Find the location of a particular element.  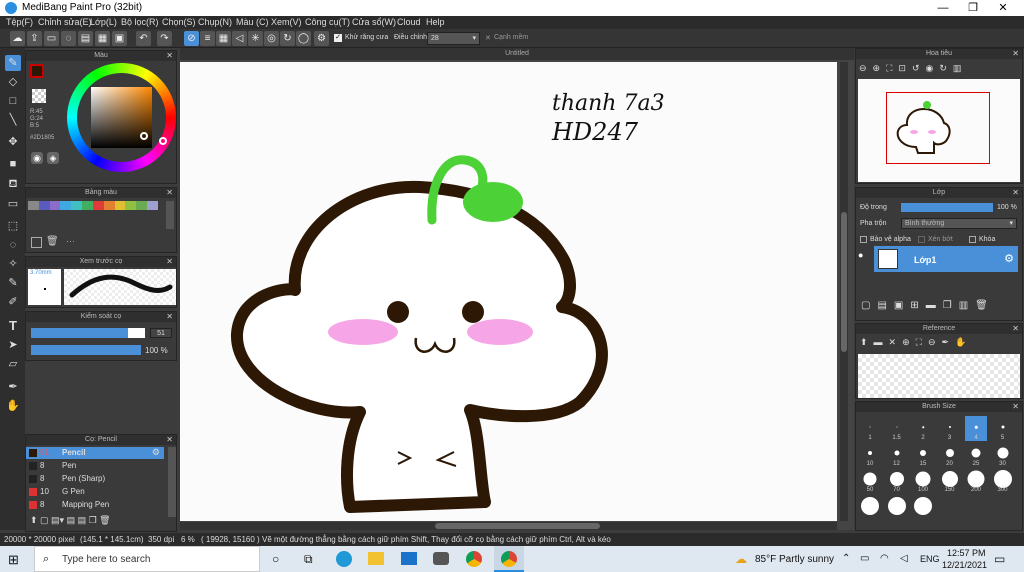

canvas-tab: Untitled is located at coordinates (517, 54).